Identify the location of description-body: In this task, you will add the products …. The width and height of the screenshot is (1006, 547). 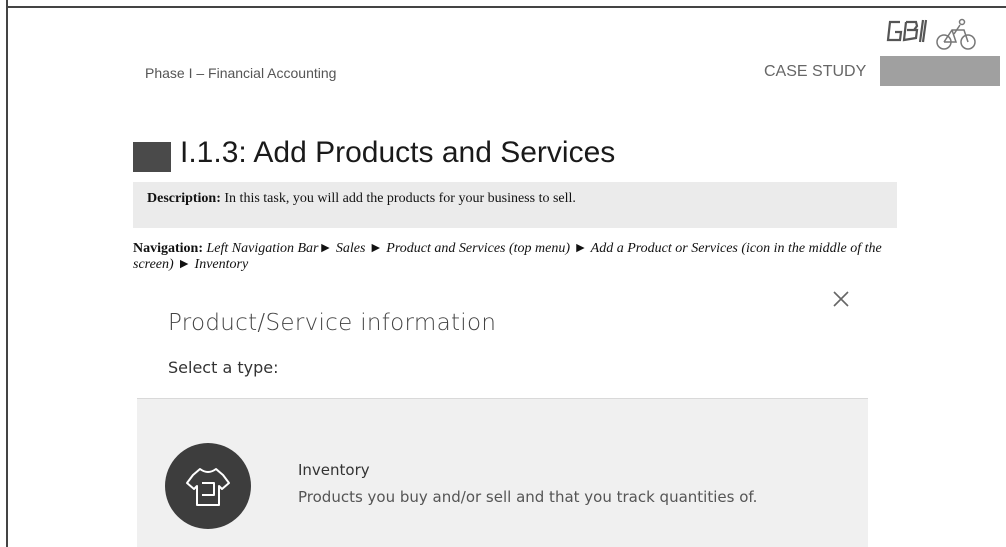
(398, 198).